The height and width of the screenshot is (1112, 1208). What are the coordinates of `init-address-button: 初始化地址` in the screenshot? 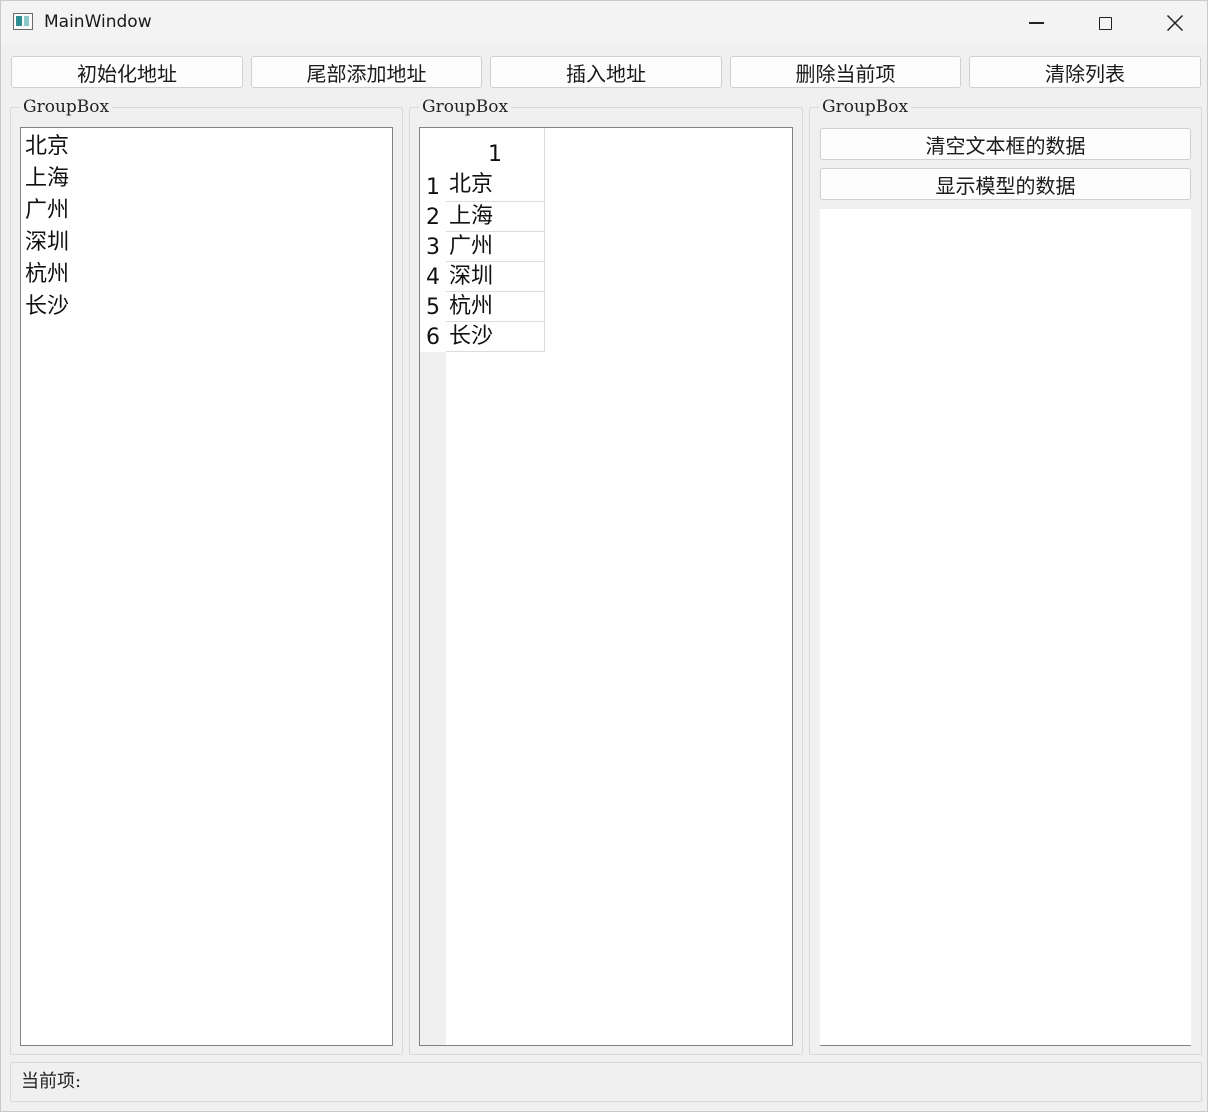 It's located at (127, 72).